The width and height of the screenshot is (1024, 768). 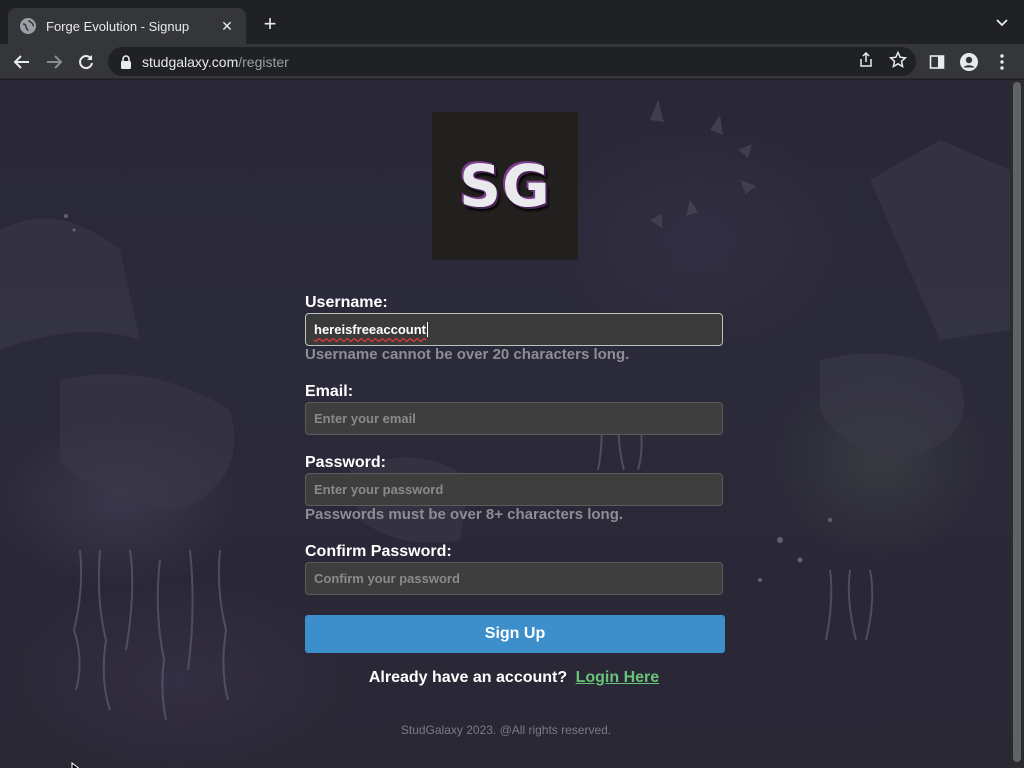 I want to click on reload-icon, so click(x=86, y=62).